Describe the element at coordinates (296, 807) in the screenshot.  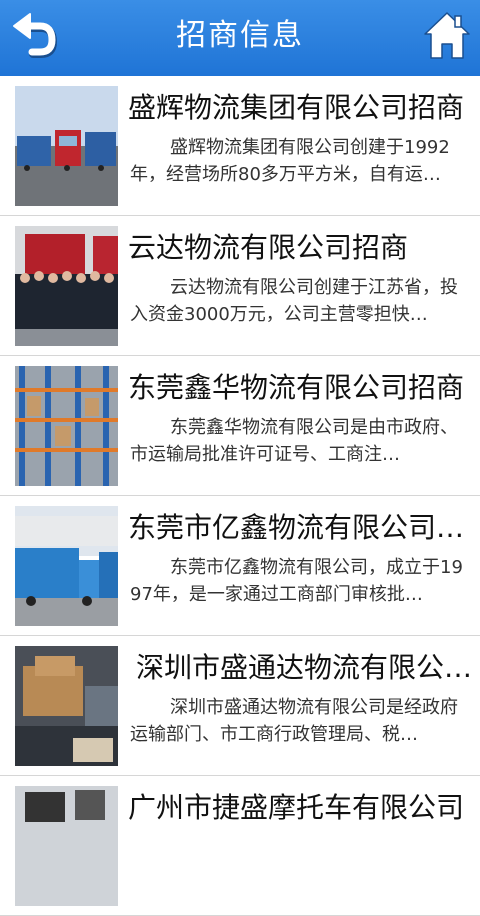
I see `item-title: 广州市捷盛摩托车有限公司` at that location.